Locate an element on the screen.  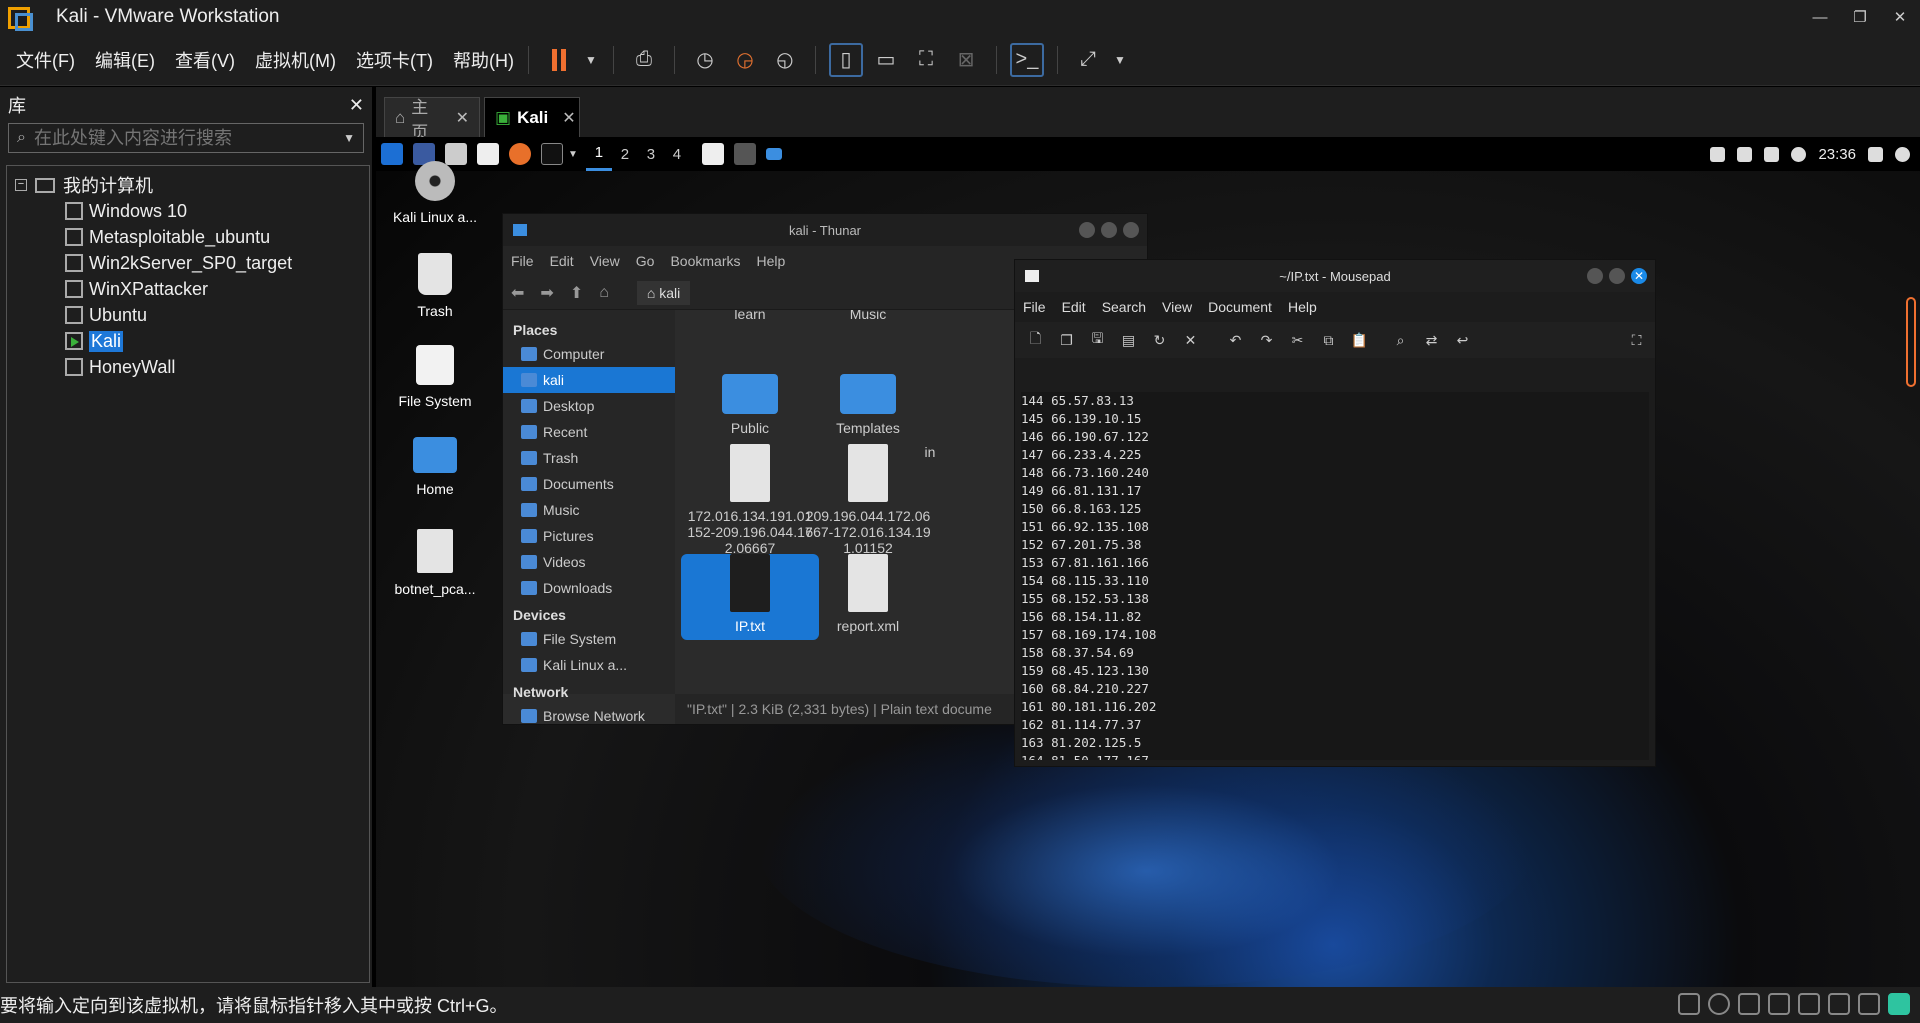
path-crumb: ⌂ kali is located at coordinates (663, 292).